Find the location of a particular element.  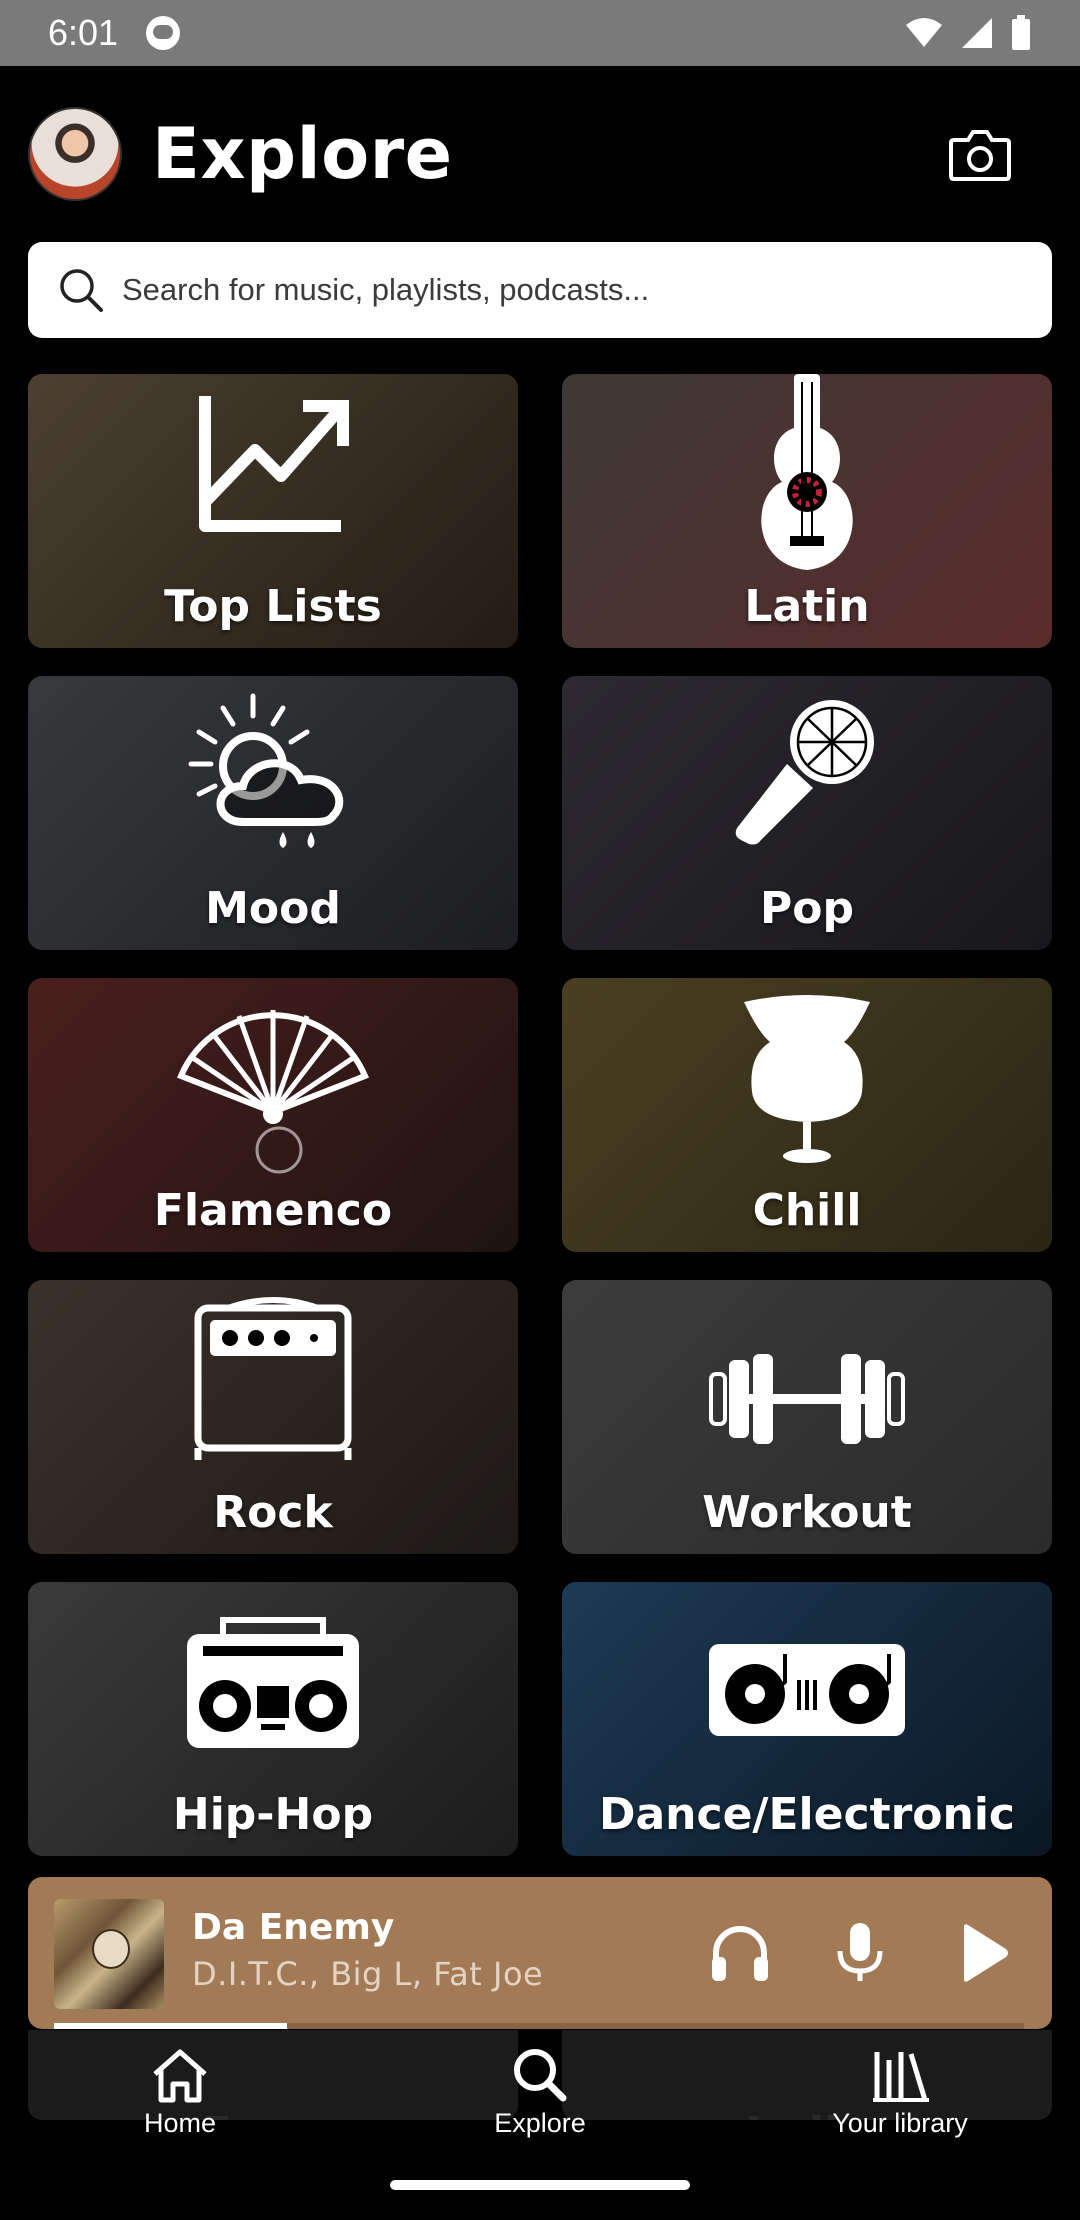

nav-label: Explore is located at coordinates (540, 2123).